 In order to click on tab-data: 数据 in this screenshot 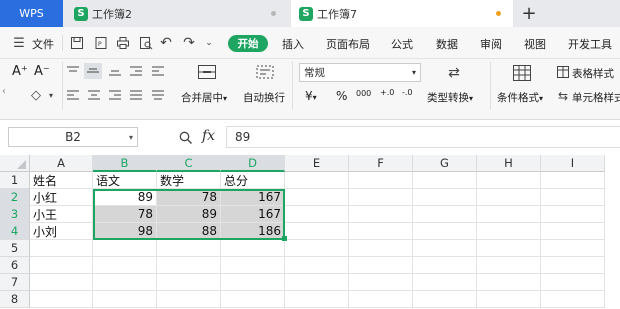, I will do `click(447, 44)`.